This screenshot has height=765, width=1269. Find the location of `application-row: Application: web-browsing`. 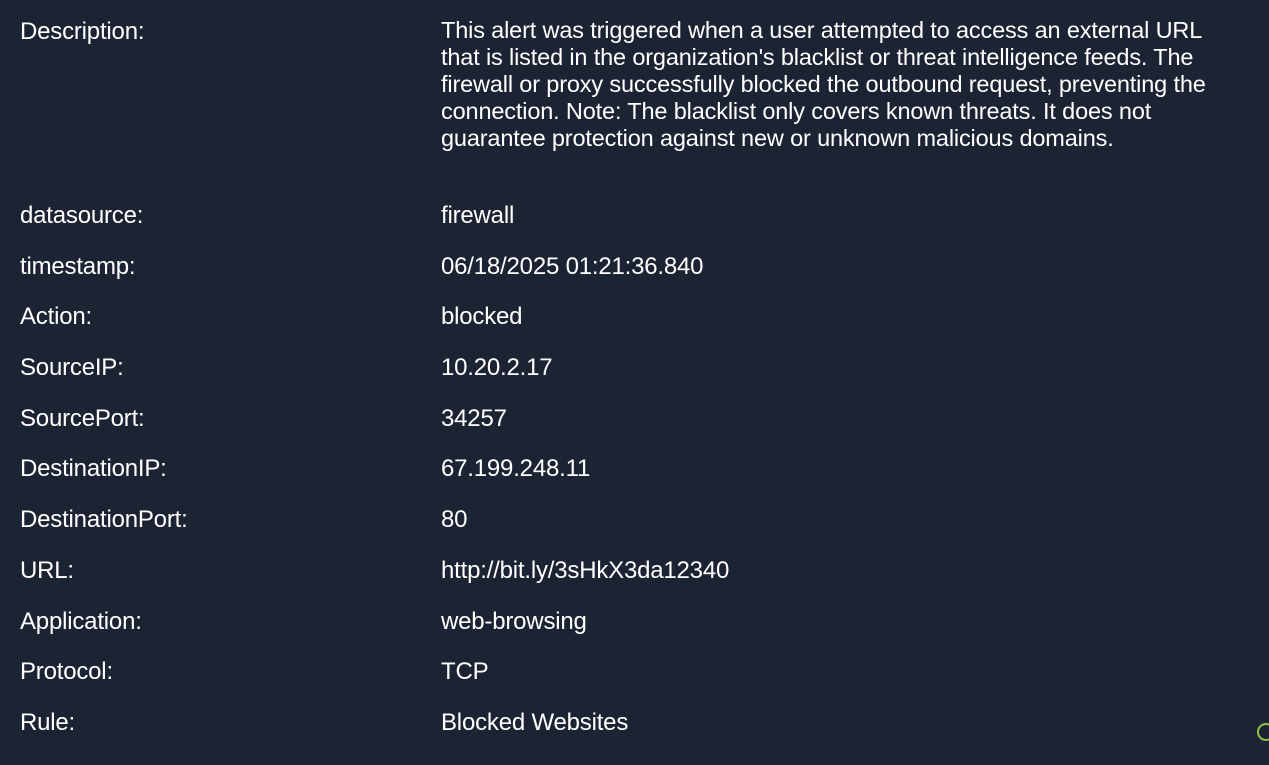

application-row: Application: web-browsing is located at coordinates (620, 632).